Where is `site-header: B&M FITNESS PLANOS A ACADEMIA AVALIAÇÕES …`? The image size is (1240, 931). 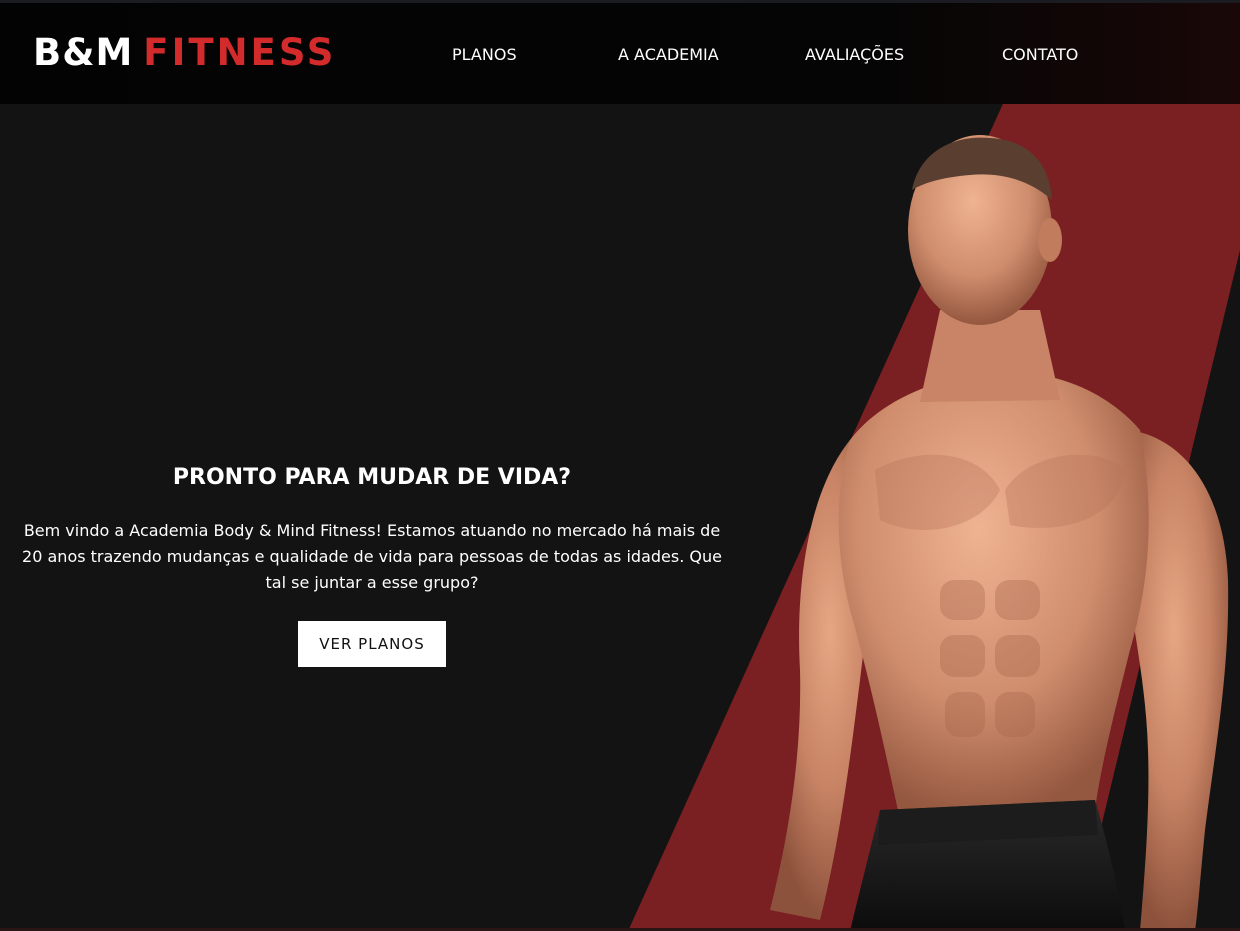
site-header: B&M FITNESS PLANOS A ACADEMIA AVALIAÇÕES … is located at coordinates (620, 52).